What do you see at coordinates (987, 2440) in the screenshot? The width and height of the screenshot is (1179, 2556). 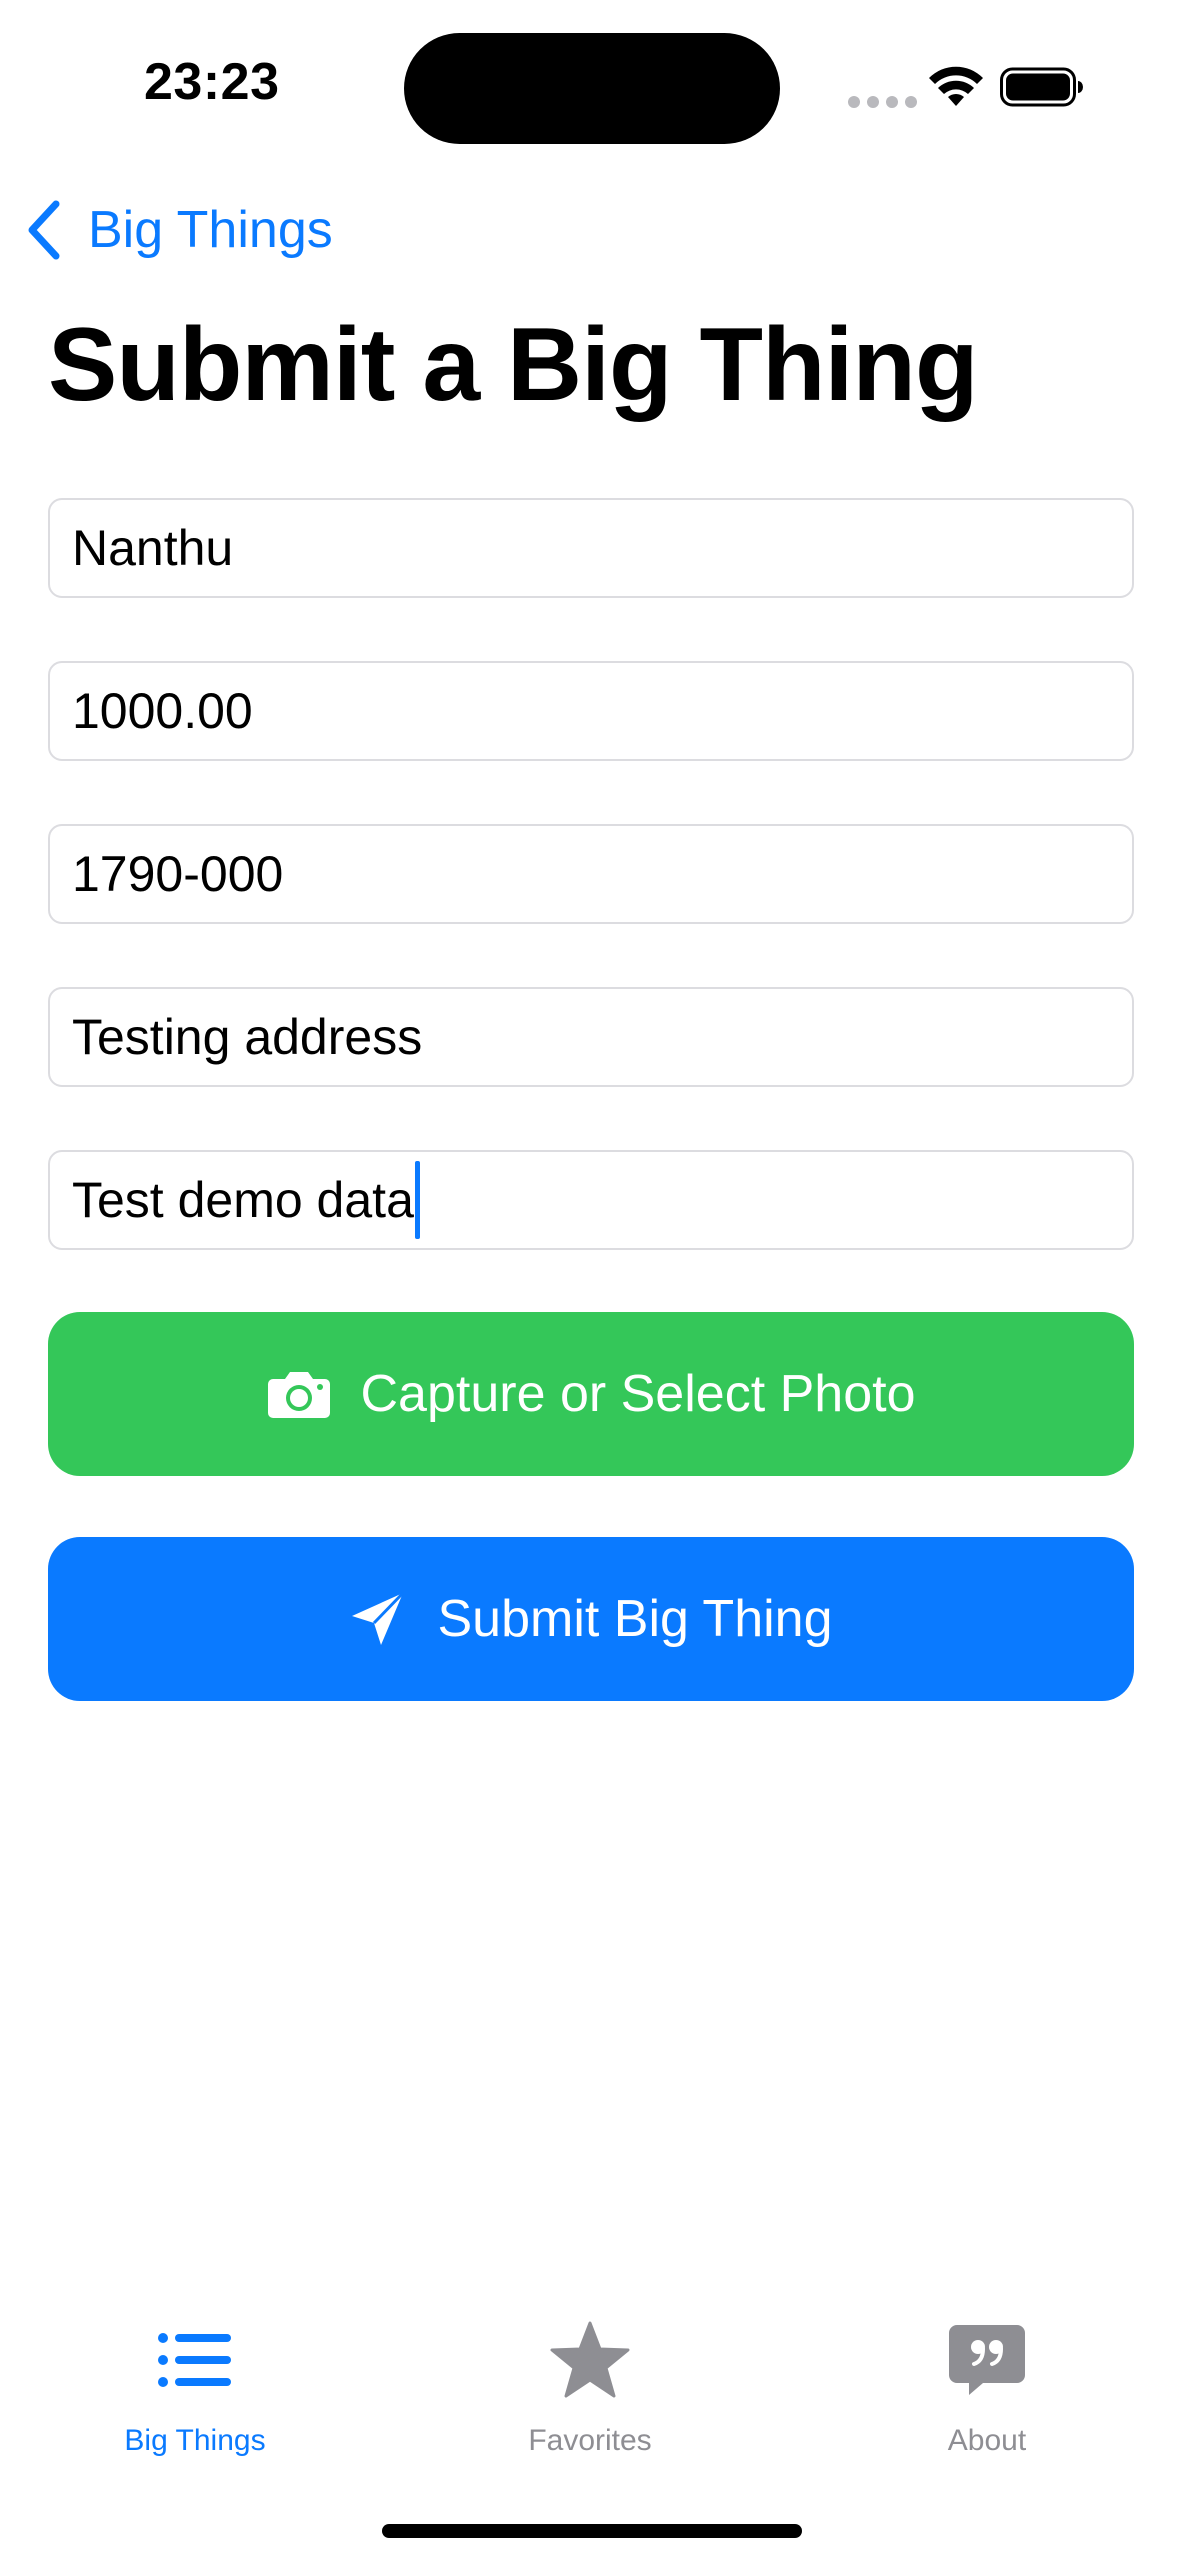 I see `tab-about-label: About` at bounding box center [987, 2440].